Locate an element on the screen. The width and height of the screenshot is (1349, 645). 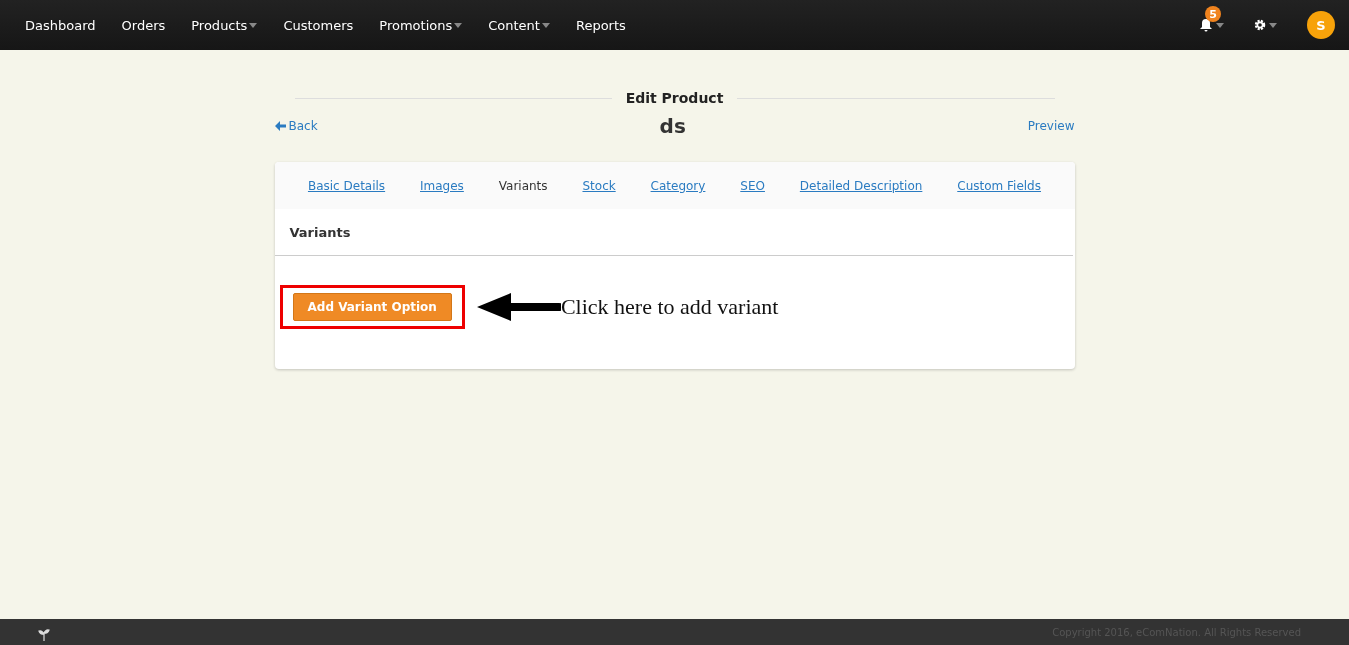
nav-link: Dashboard is located at coordinates (60, 25).